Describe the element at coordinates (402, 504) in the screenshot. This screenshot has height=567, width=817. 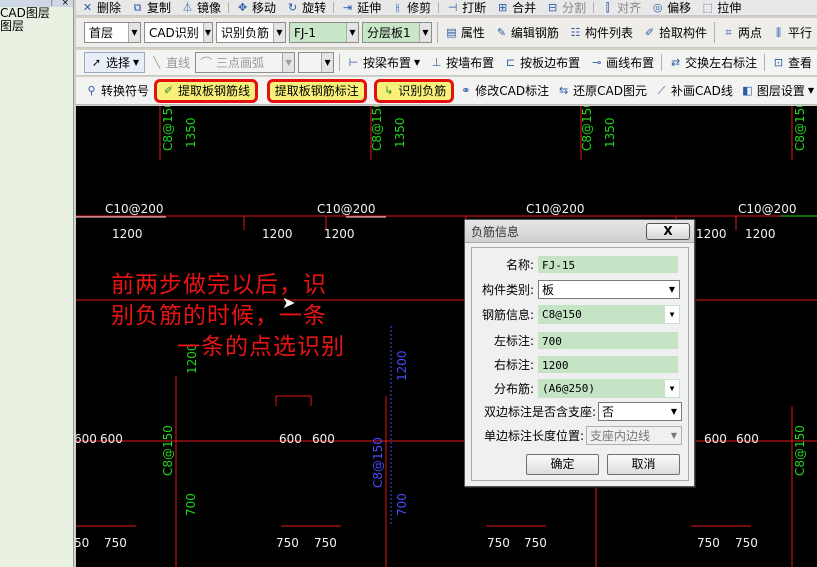
I see `cad-label-700: 700` at that location.